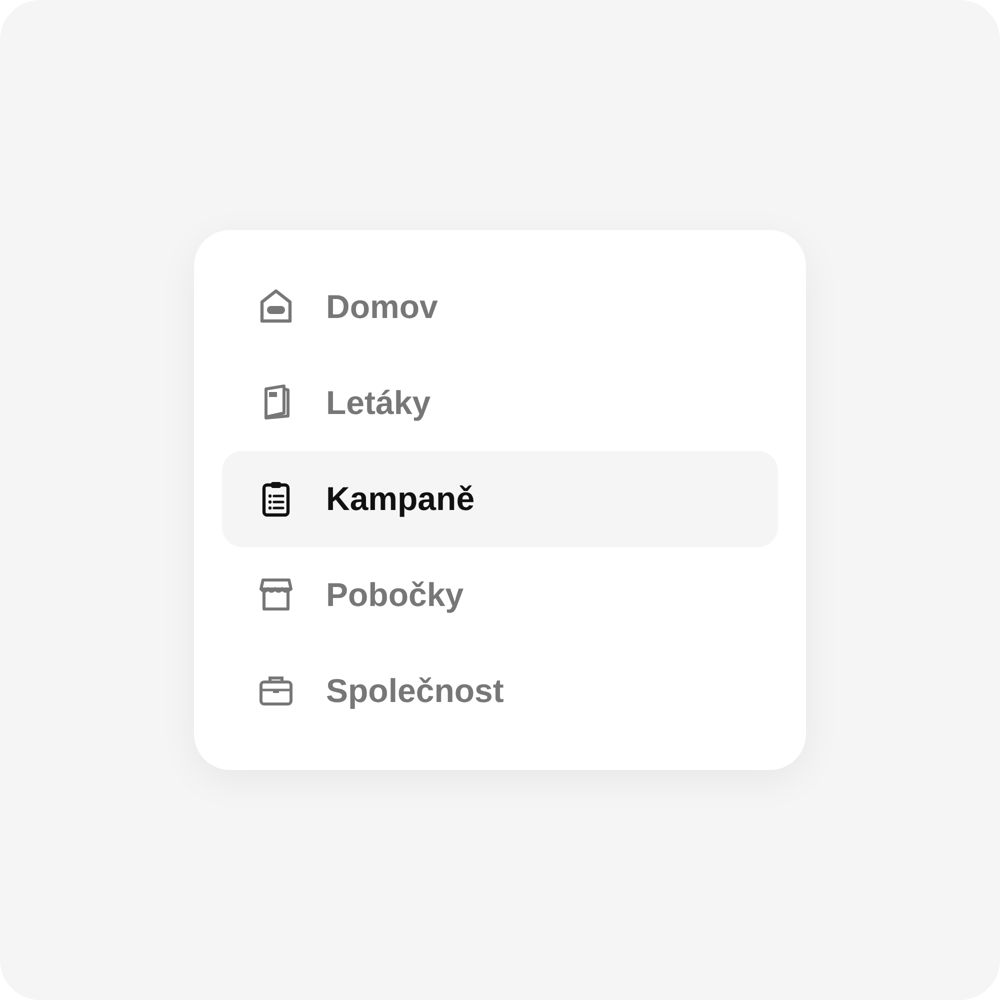 This screenshot has width=1000, height=1000. What do you see at coordinates (500, 403) in the screenshot?
I see `menu-item: Letáky` at bounding box center [500, 403].